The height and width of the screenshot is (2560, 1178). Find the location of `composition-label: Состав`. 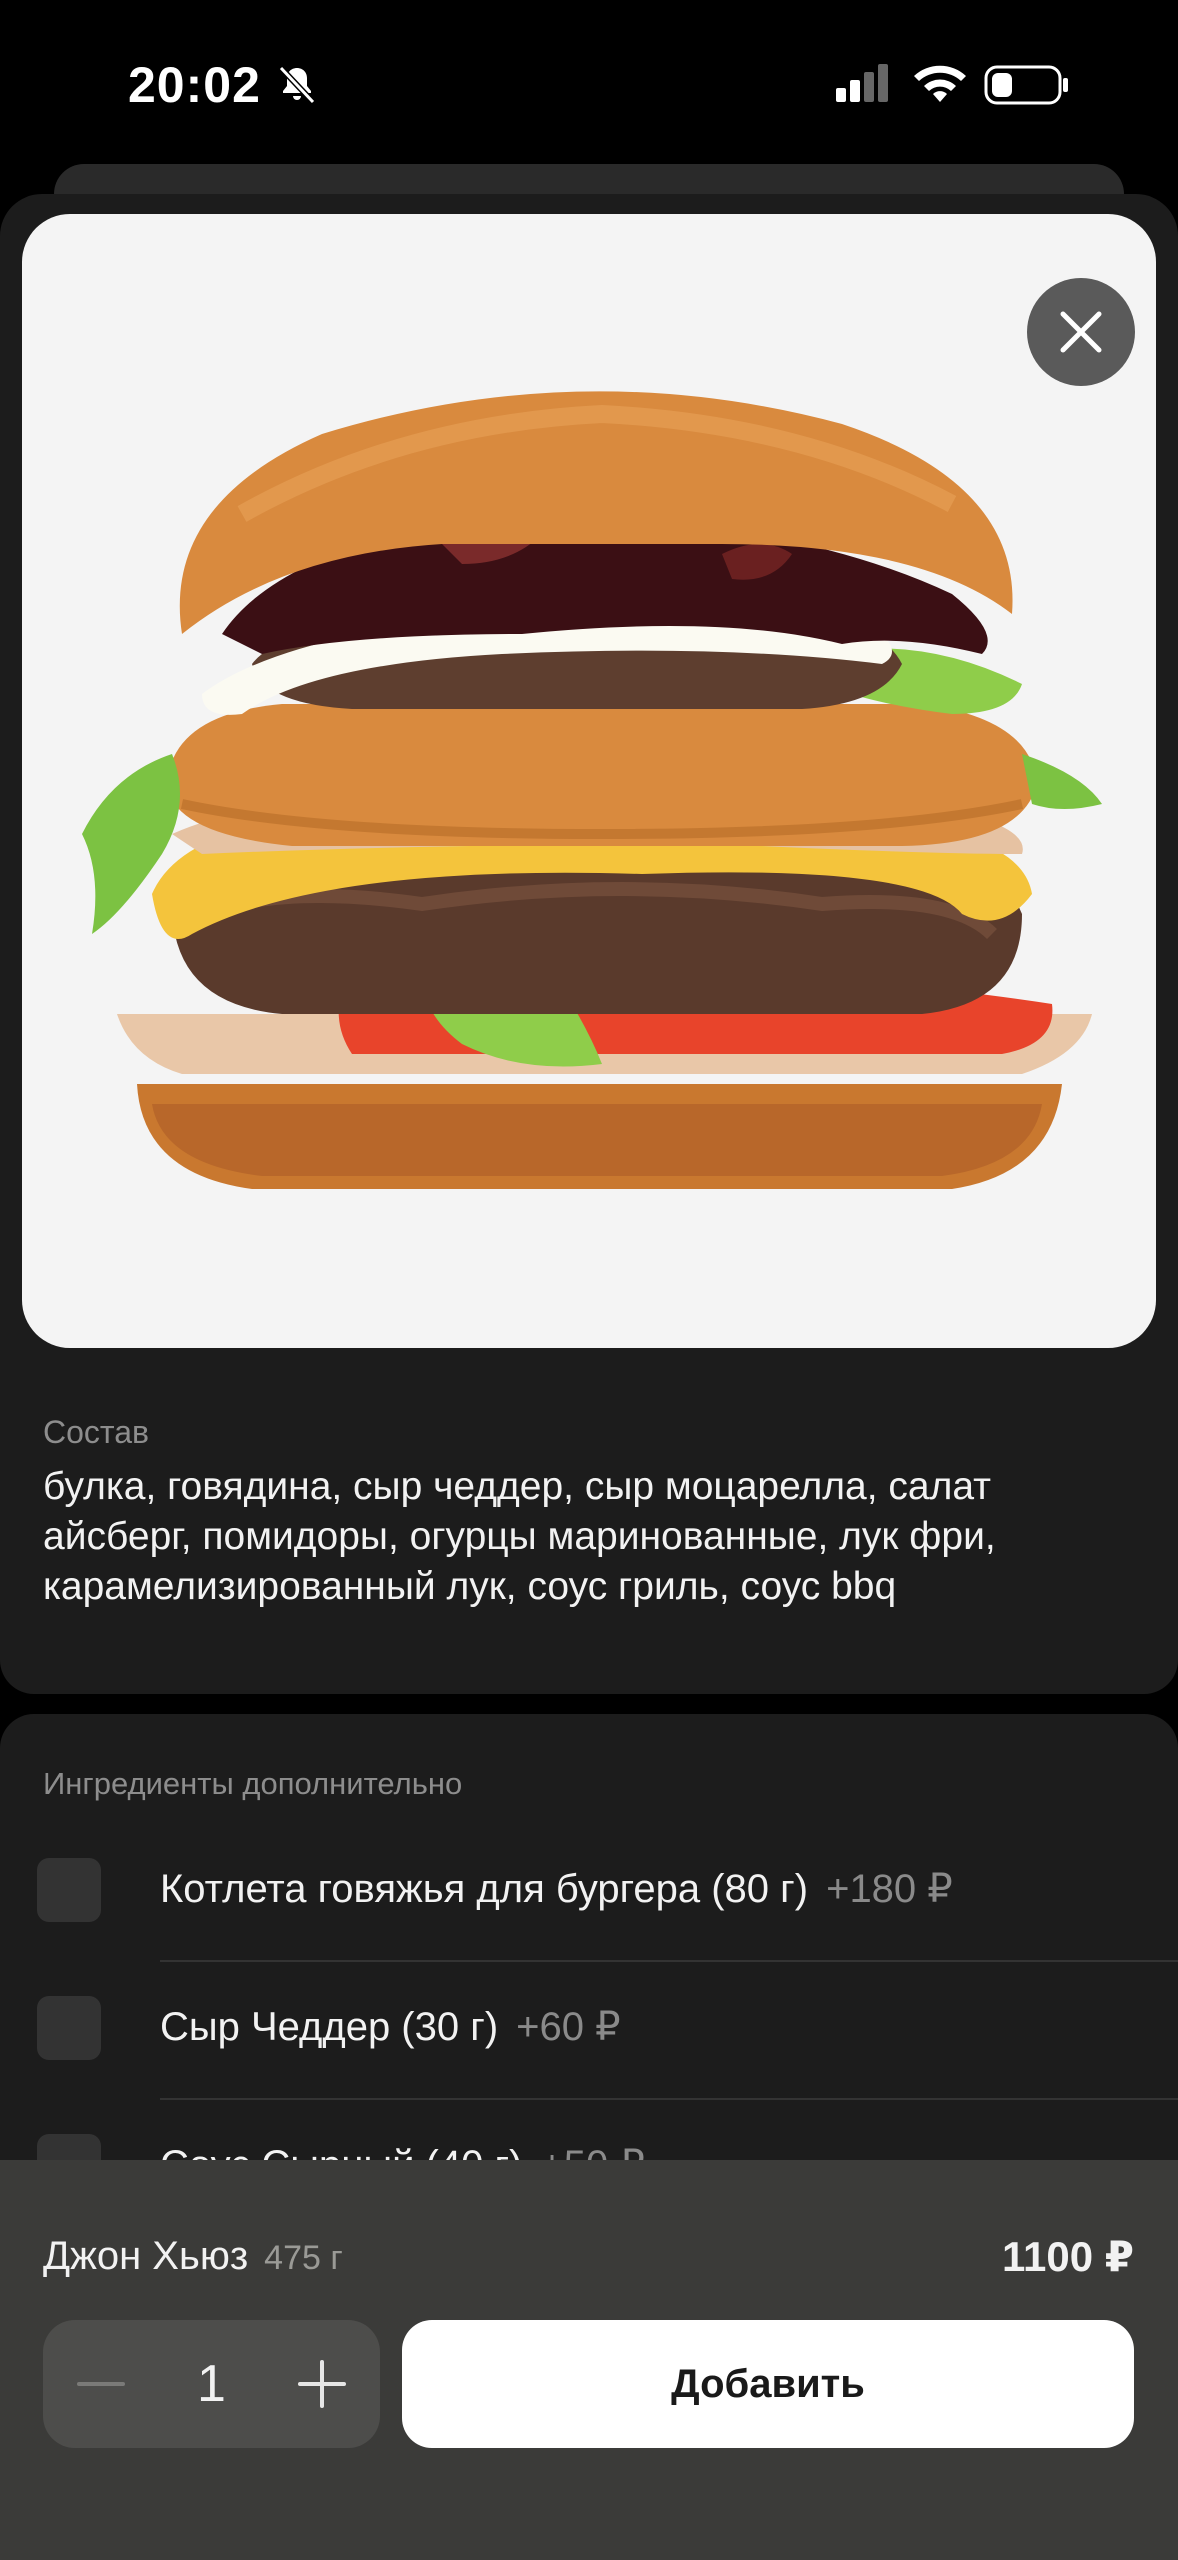

composition-label: Состав is located at coordinates (96, 1432).